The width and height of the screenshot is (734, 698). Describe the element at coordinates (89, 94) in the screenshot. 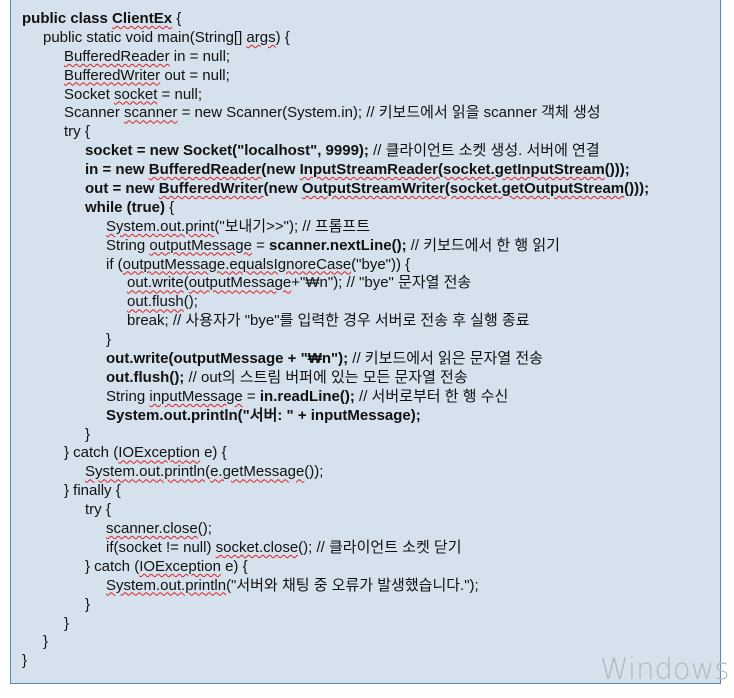

I see `code-token: Socket` at that location.